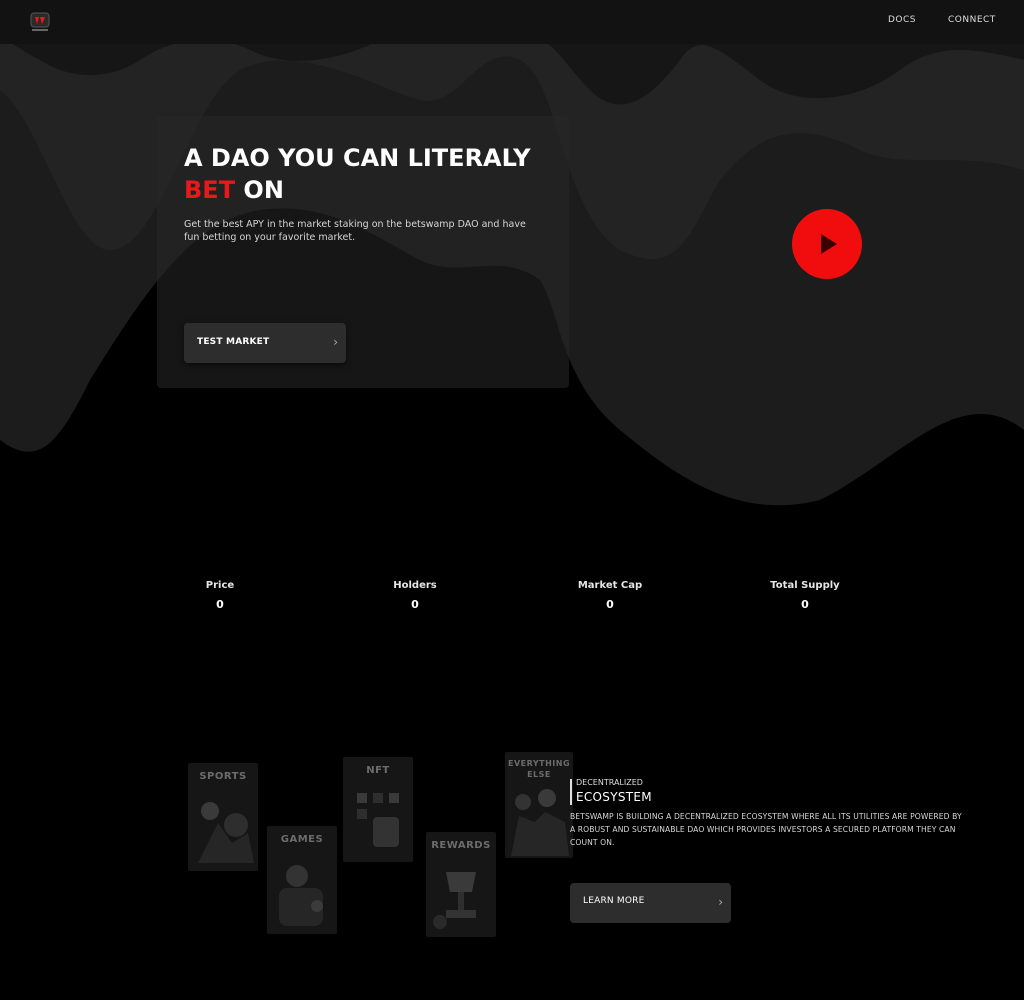  Describe the element at coordinates (650, 903) in the screenshot. I see `learn-more-button: LEARN MORE ›` at that location.